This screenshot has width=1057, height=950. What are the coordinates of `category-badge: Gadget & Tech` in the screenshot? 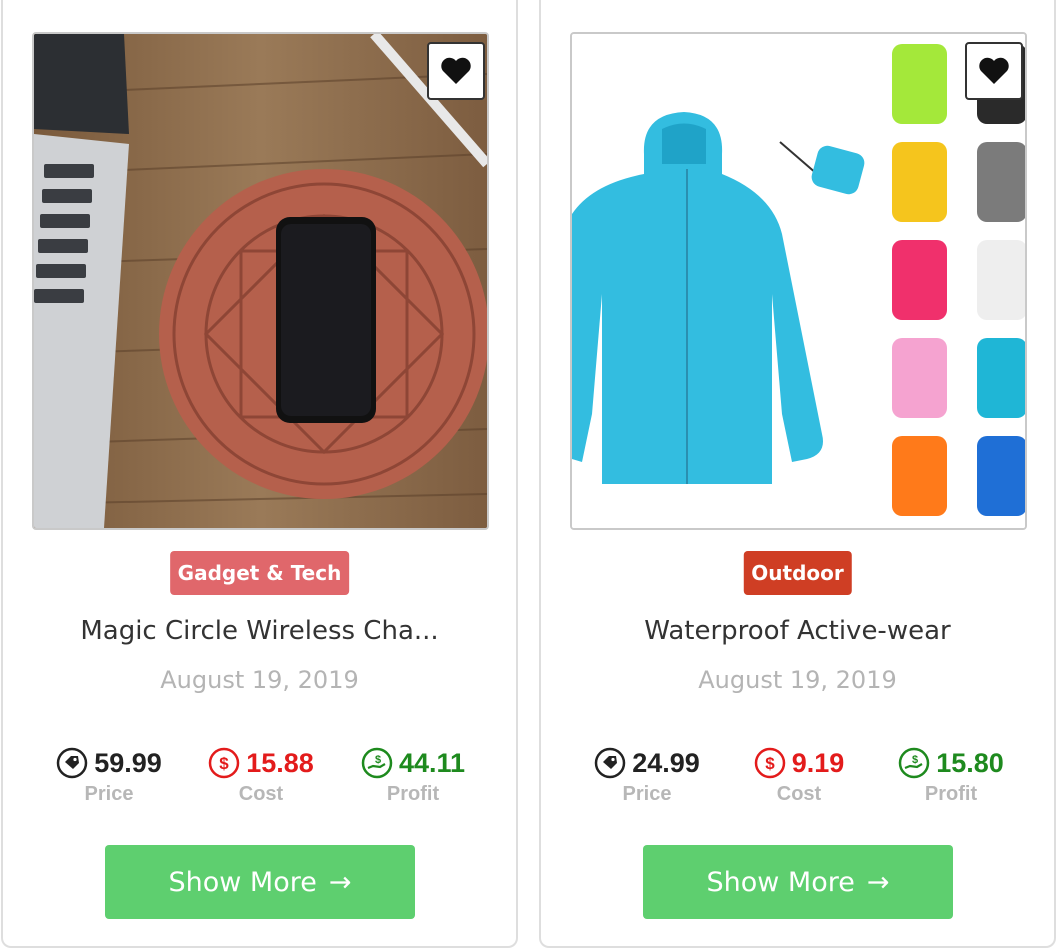 It's located at (259, 573).